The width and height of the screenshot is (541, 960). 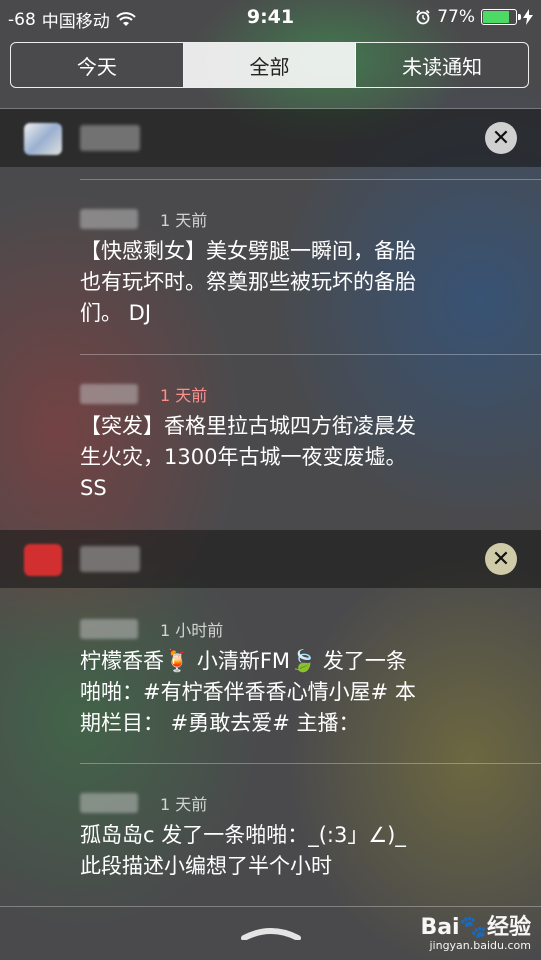 I want to click on watermark: Bai🐾经验 jingyan.baidu.com, so click(x=475, y=930).